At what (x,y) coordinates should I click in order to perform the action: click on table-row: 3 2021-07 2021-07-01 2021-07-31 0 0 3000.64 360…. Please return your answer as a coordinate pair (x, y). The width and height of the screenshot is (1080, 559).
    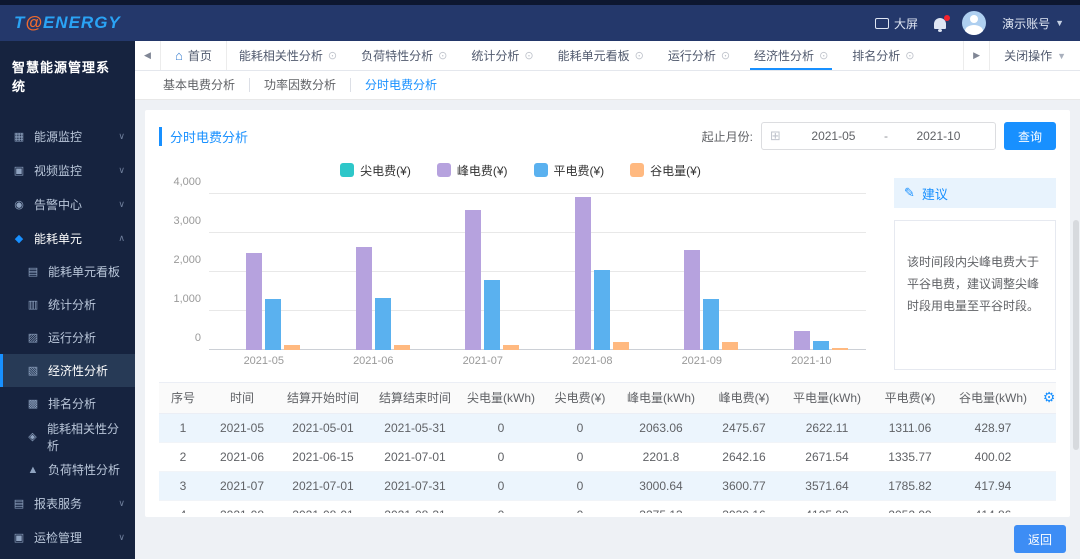
    Looking at the image, I should click on (607, 486).